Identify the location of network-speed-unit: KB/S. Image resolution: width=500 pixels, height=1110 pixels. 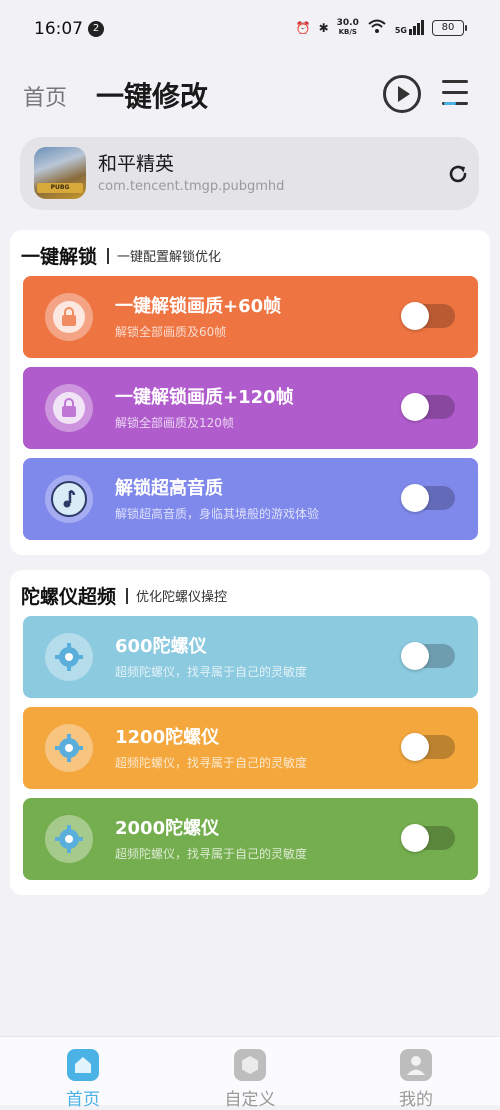
(347, 31).